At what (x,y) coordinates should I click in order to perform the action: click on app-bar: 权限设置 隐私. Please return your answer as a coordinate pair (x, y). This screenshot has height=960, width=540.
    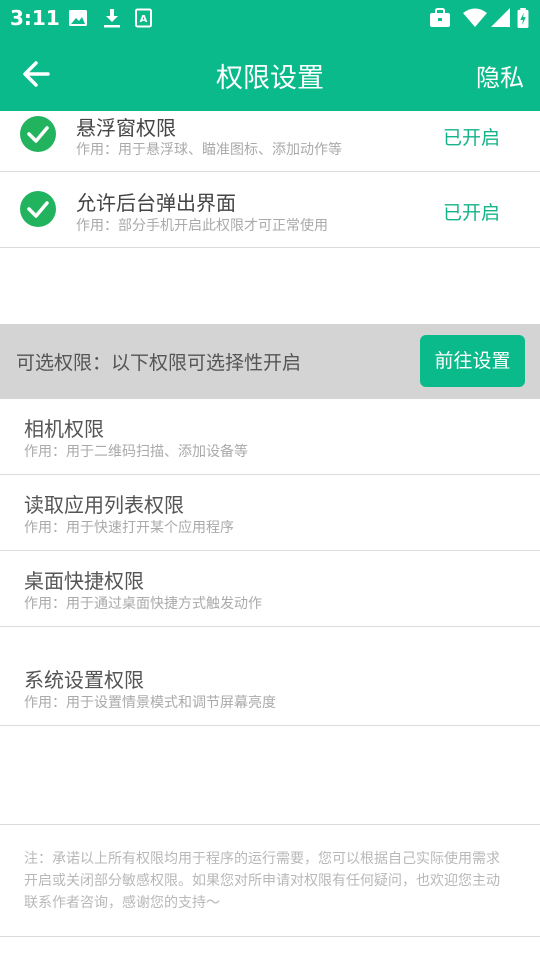
    Looking at the image, I should click on (270, 73).